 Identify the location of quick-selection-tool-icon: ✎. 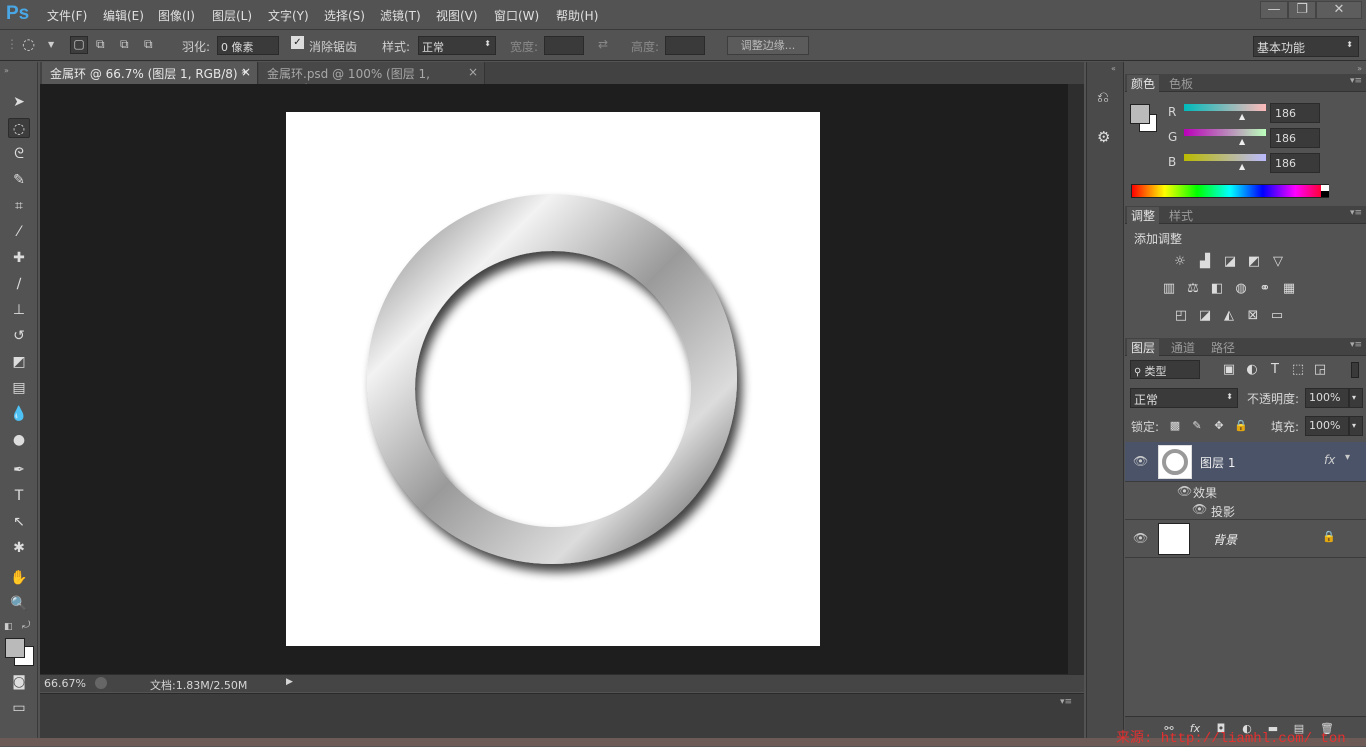
(19, 180).